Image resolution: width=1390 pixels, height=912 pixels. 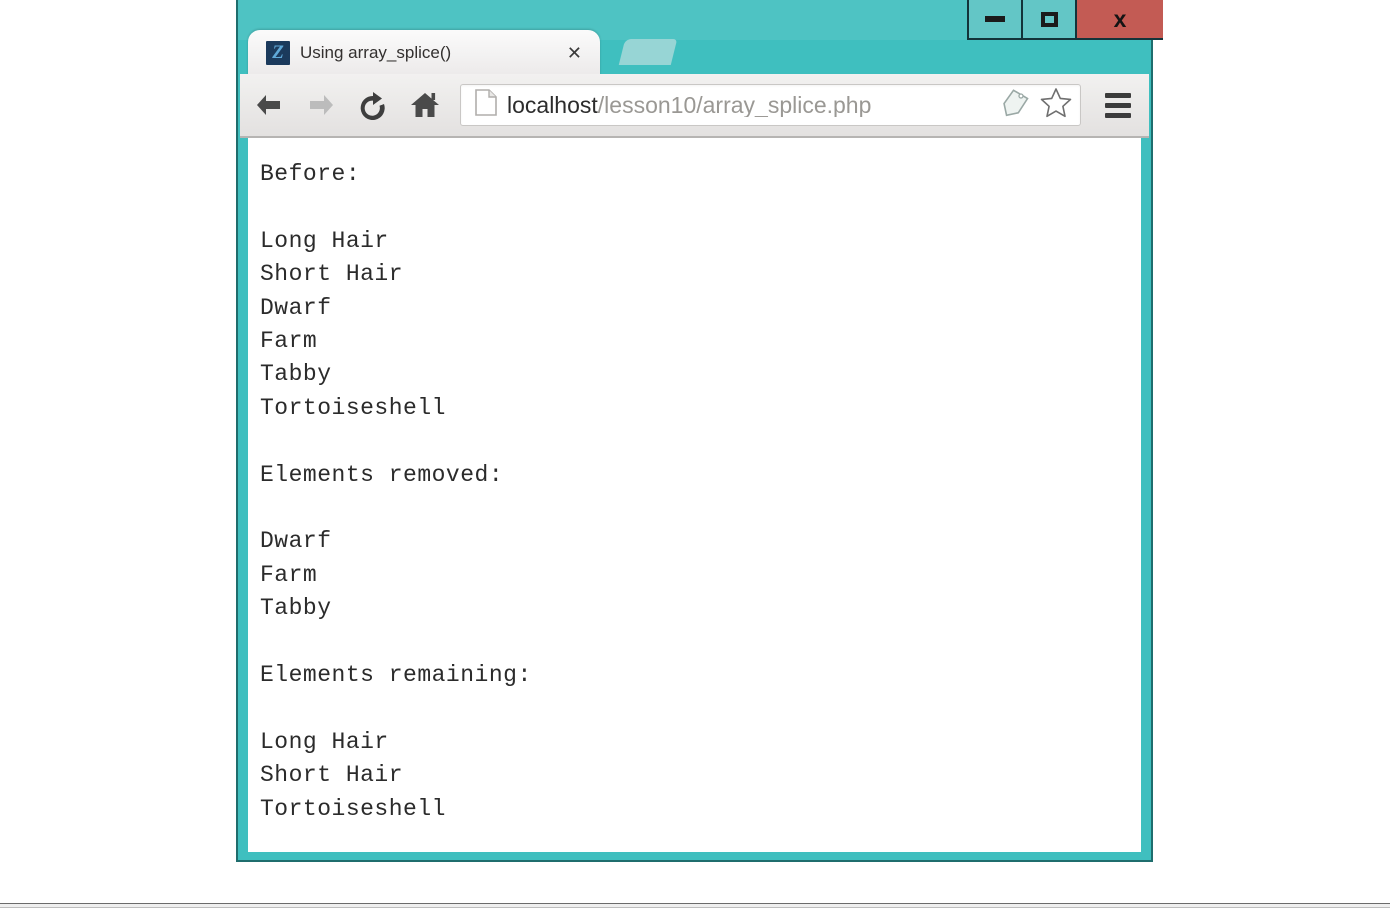 I want to click on page-document-icon, so click(x=486, y=105).